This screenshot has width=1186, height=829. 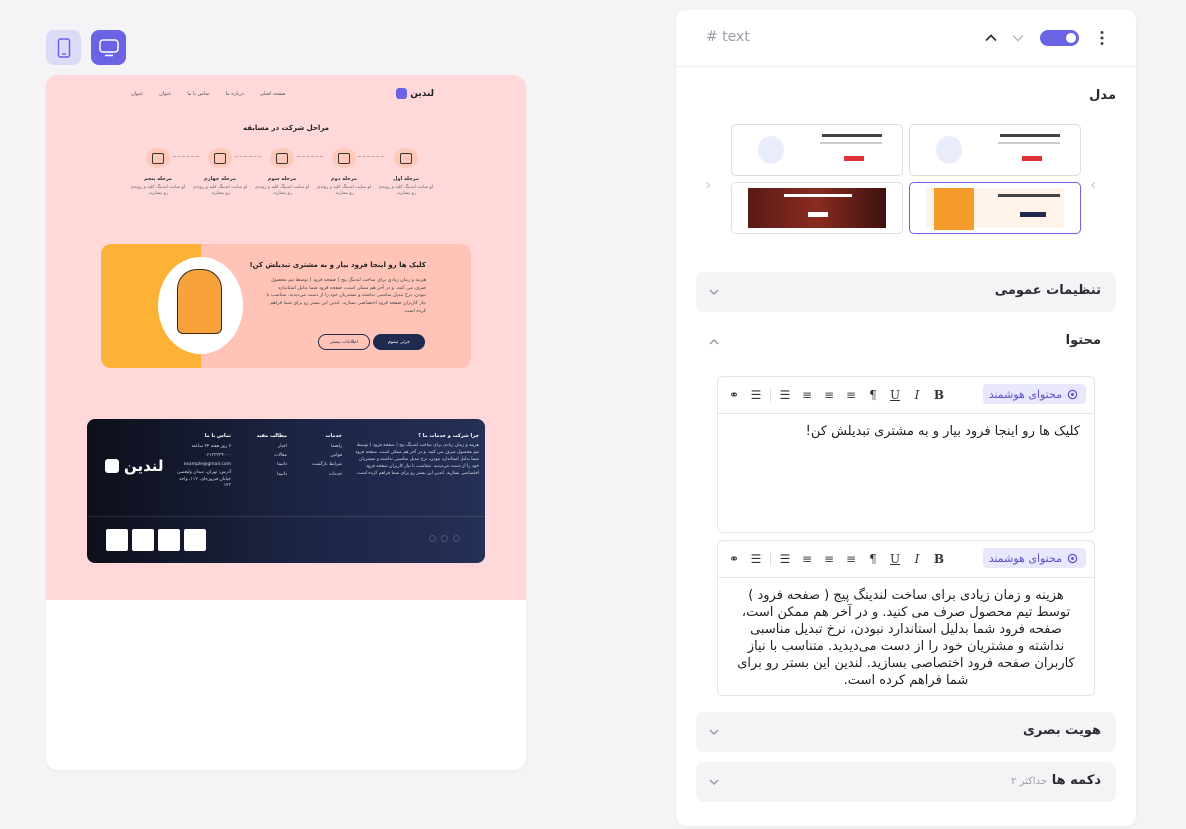 What do you see at coordinates (1072, 394) in the screenshot?
I see `ai-sparkle-icon` at bounding box center [1072, 394].